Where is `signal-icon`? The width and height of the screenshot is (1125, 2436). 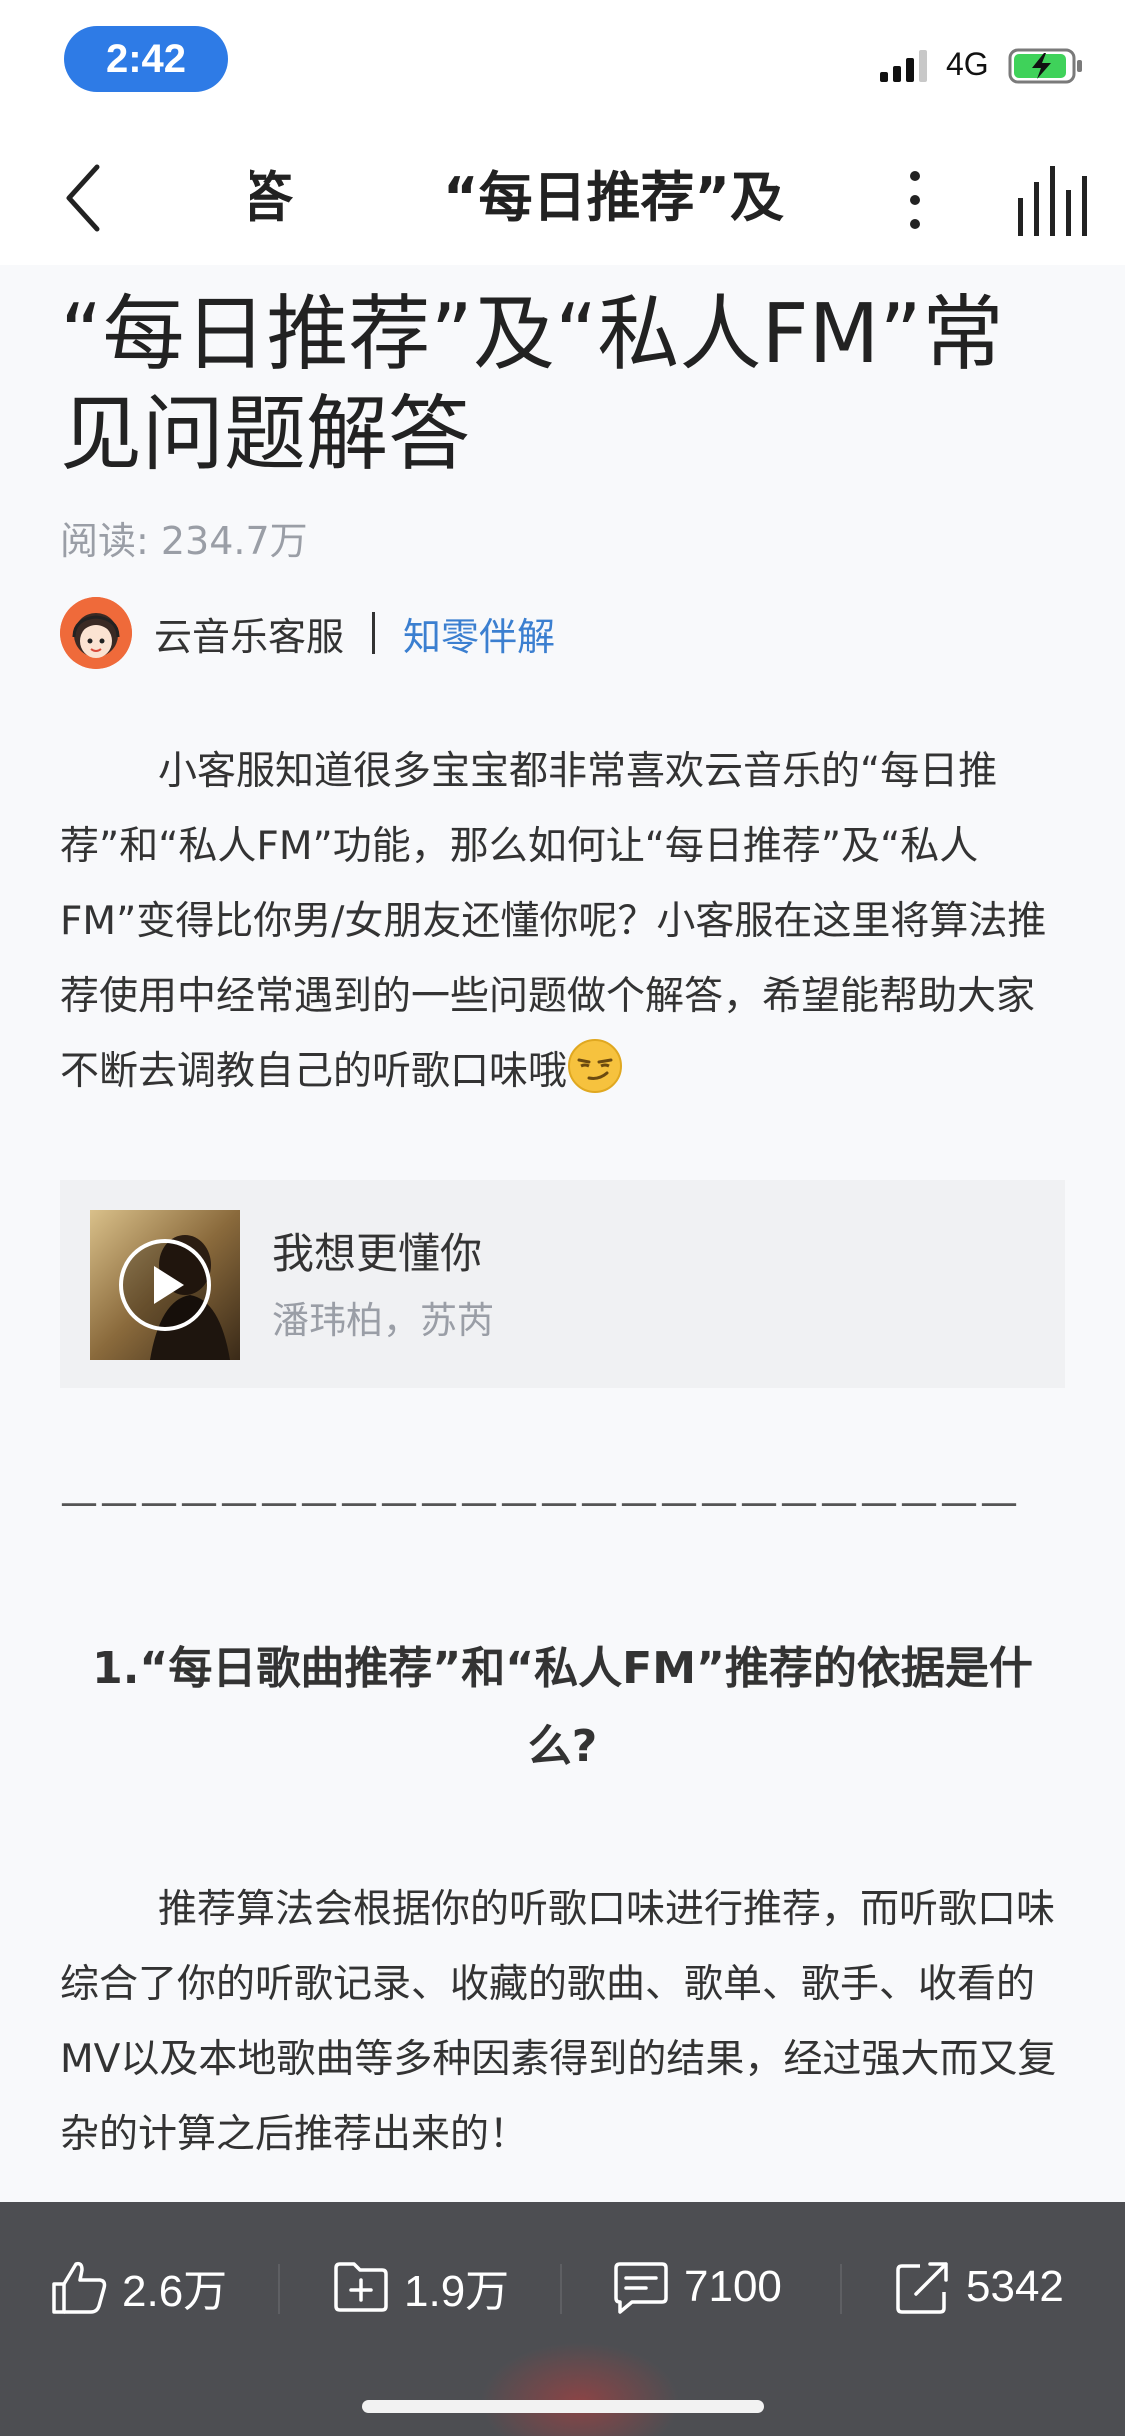 signal-icon is located at coordinates (903, 66).